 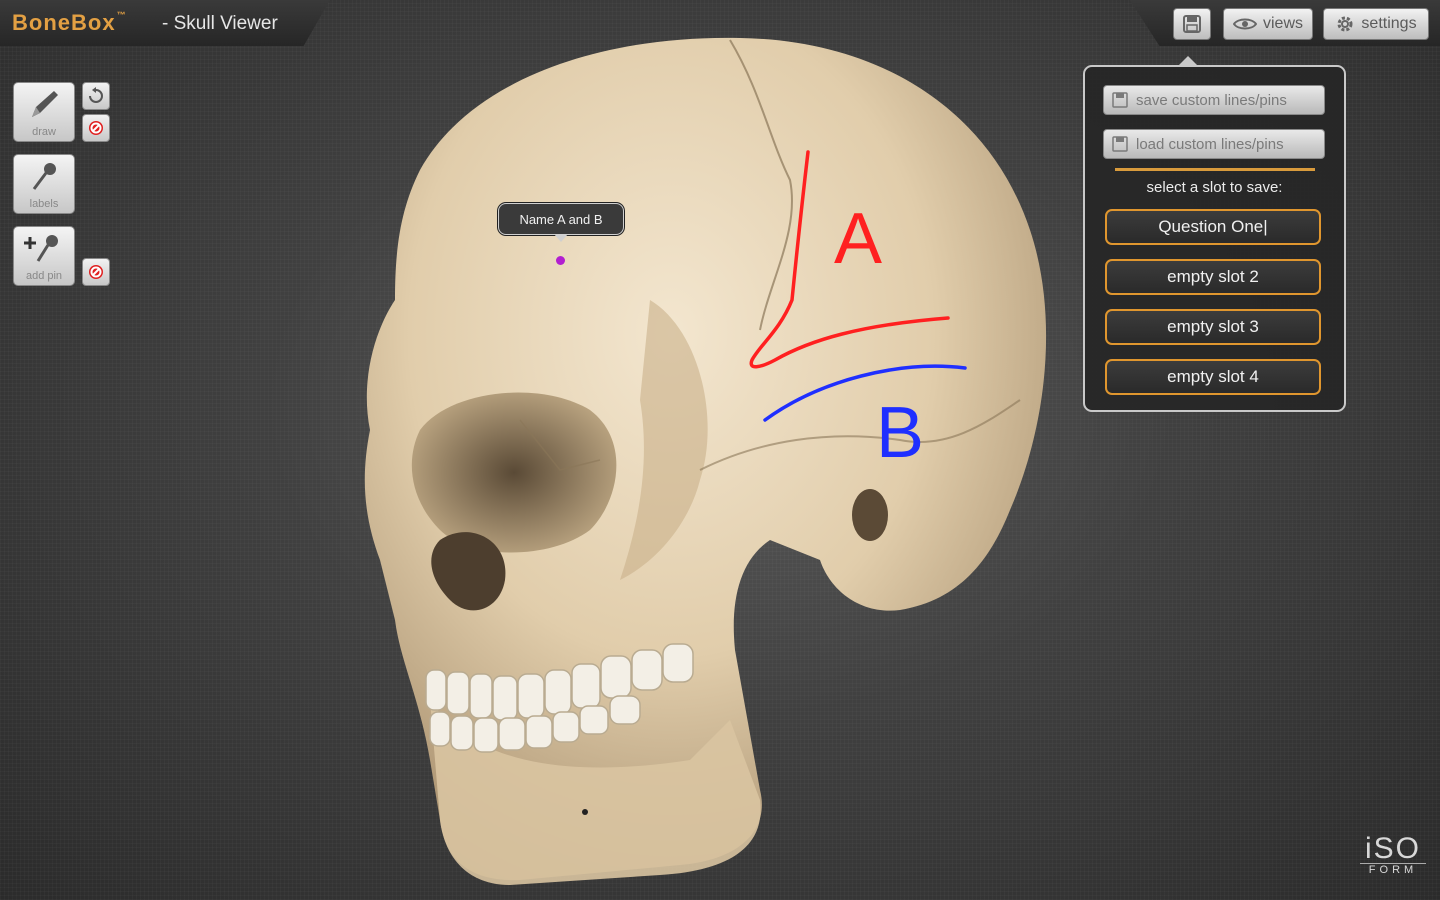 I want to click on save-custom-button: save custom lines/pins, so click(x=1214, y=100).